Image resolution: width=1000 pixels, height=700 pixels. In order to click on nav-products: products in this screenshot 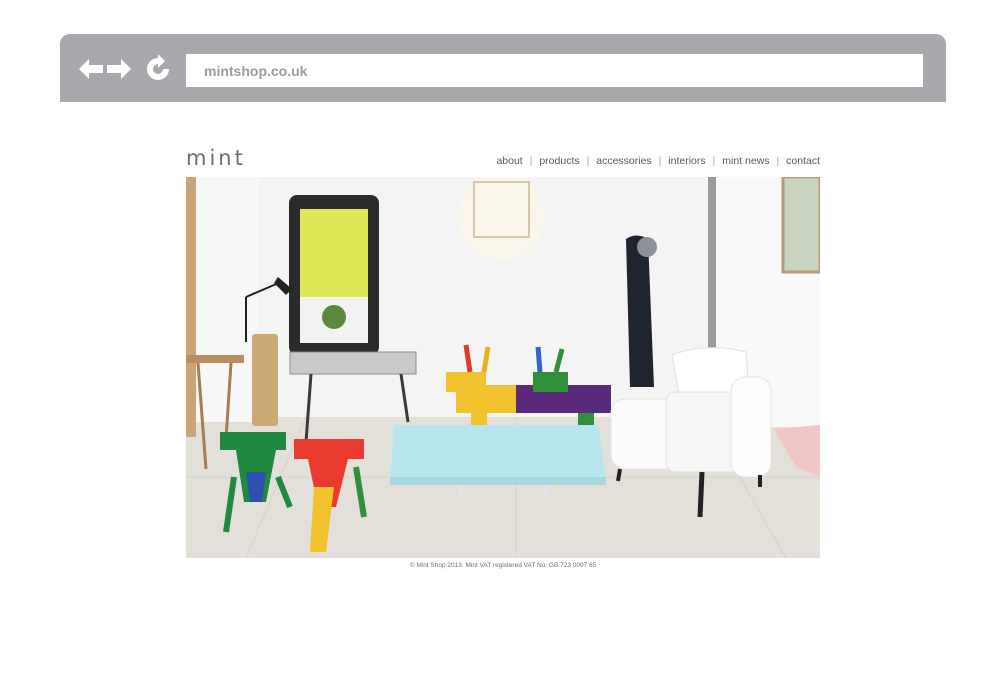, I will do `click(559, 161)`.